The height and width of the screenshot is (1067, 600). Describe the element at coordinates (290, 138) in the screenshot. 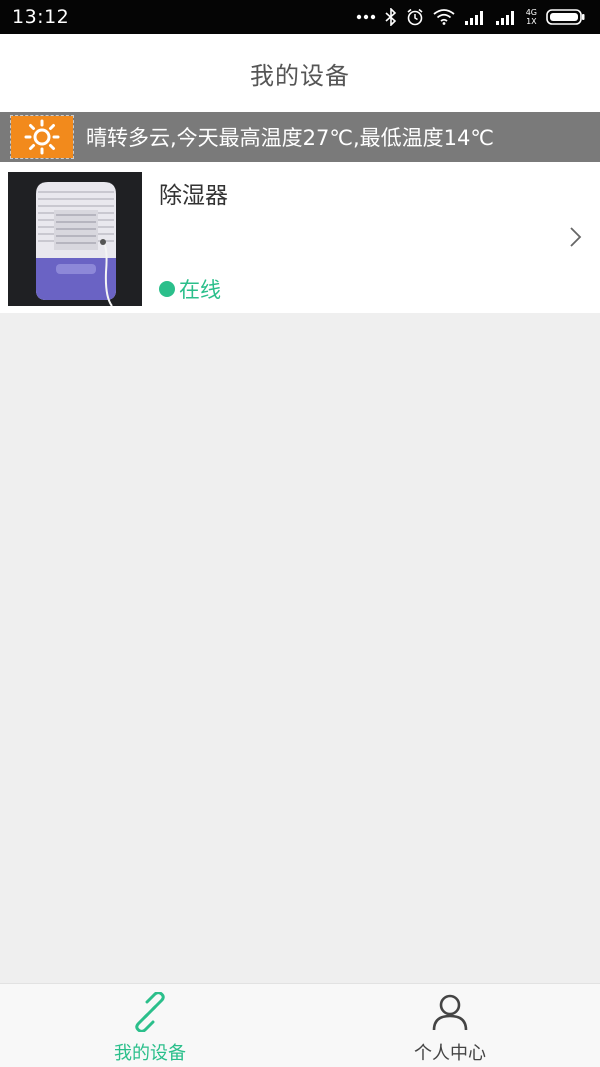

I see `weather-forecast-text: 晴转多云,今天最高温度27℃,最低温度14℃` at that location.